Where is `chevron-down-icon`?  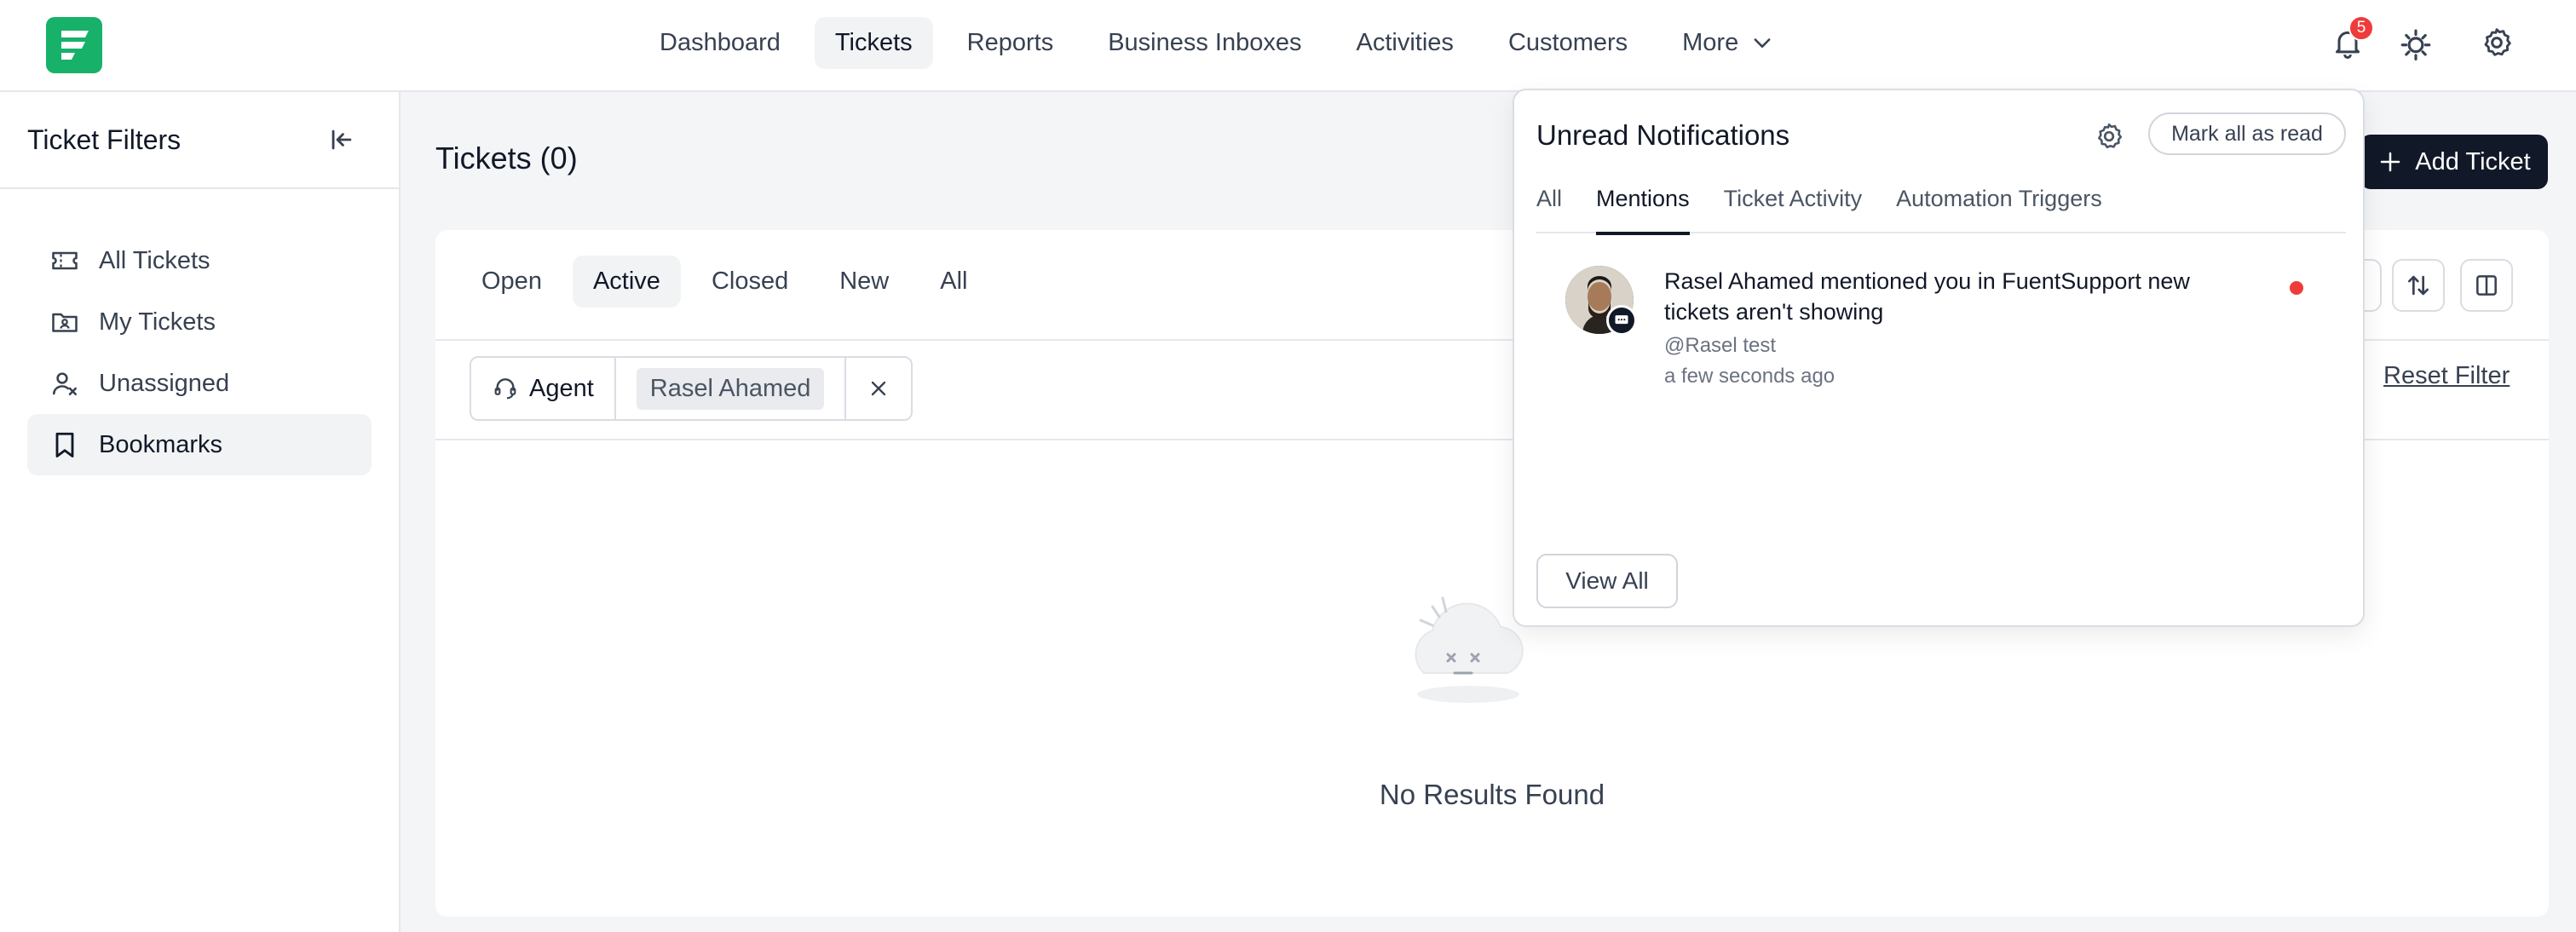 chevron-down-icon is located at coordinates (1762, 43).